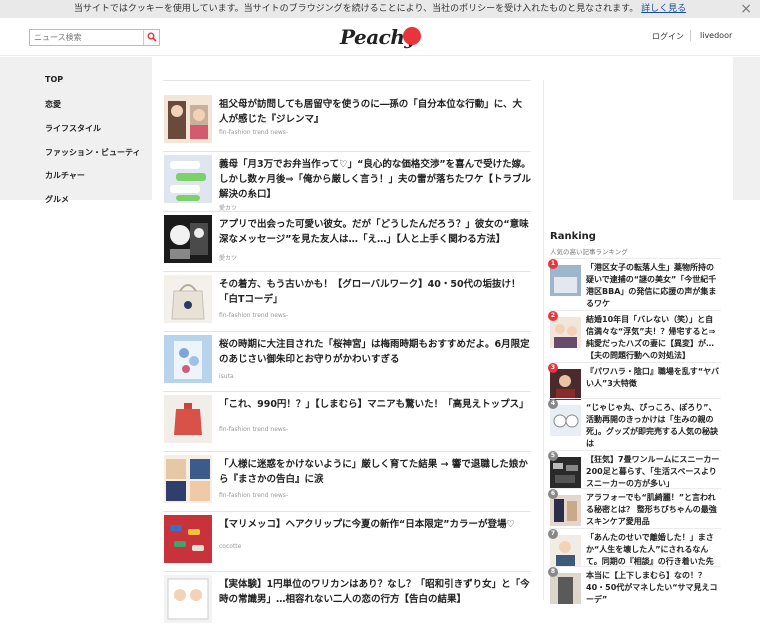  Describe the element at coordinates (53, 104) in the screenshot. I see `nav-item-love: 恋愛` at that location.